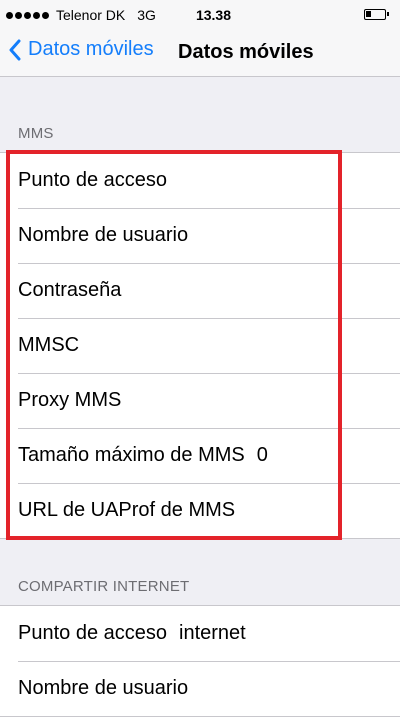 This screenshot has width=400, height=717. What do you see at coordinates (104, 586) in the screenshot?
I see `section-header-tethering: COMPARTIR INTERNET` at bounding box center [104, 586].